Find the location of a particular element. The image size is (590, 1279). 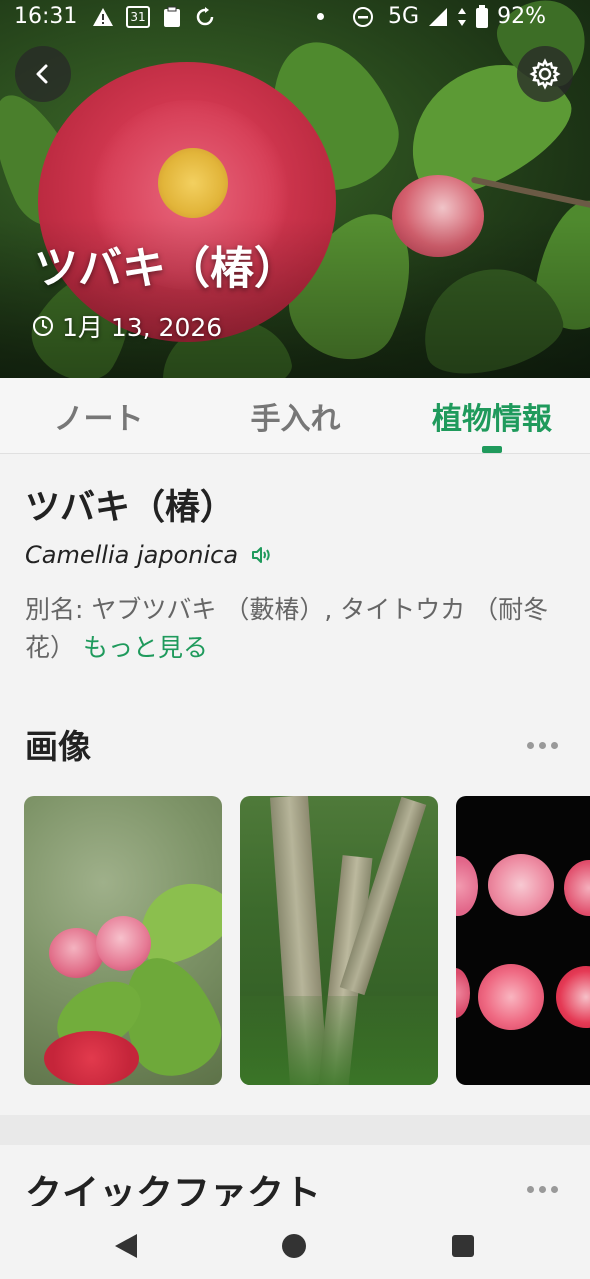

circle-home-icon is located at coordinates (294, 1246).